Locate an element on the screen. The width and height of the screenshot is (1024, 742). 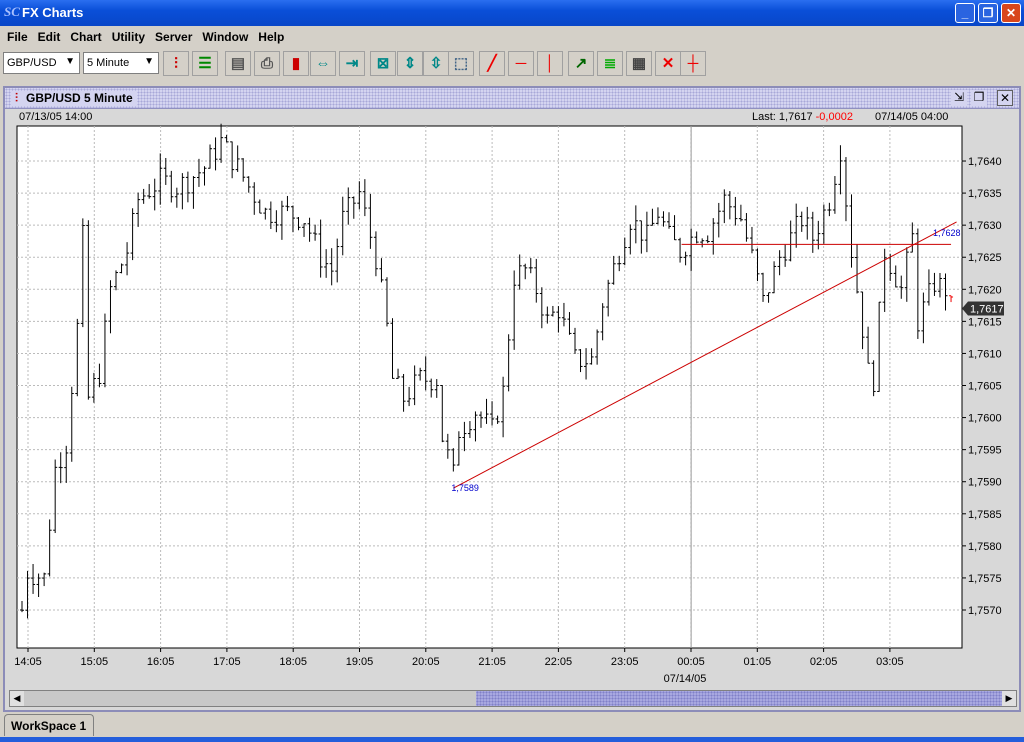
x-tick-label: 19:05 is located at coordinates (360, 662).